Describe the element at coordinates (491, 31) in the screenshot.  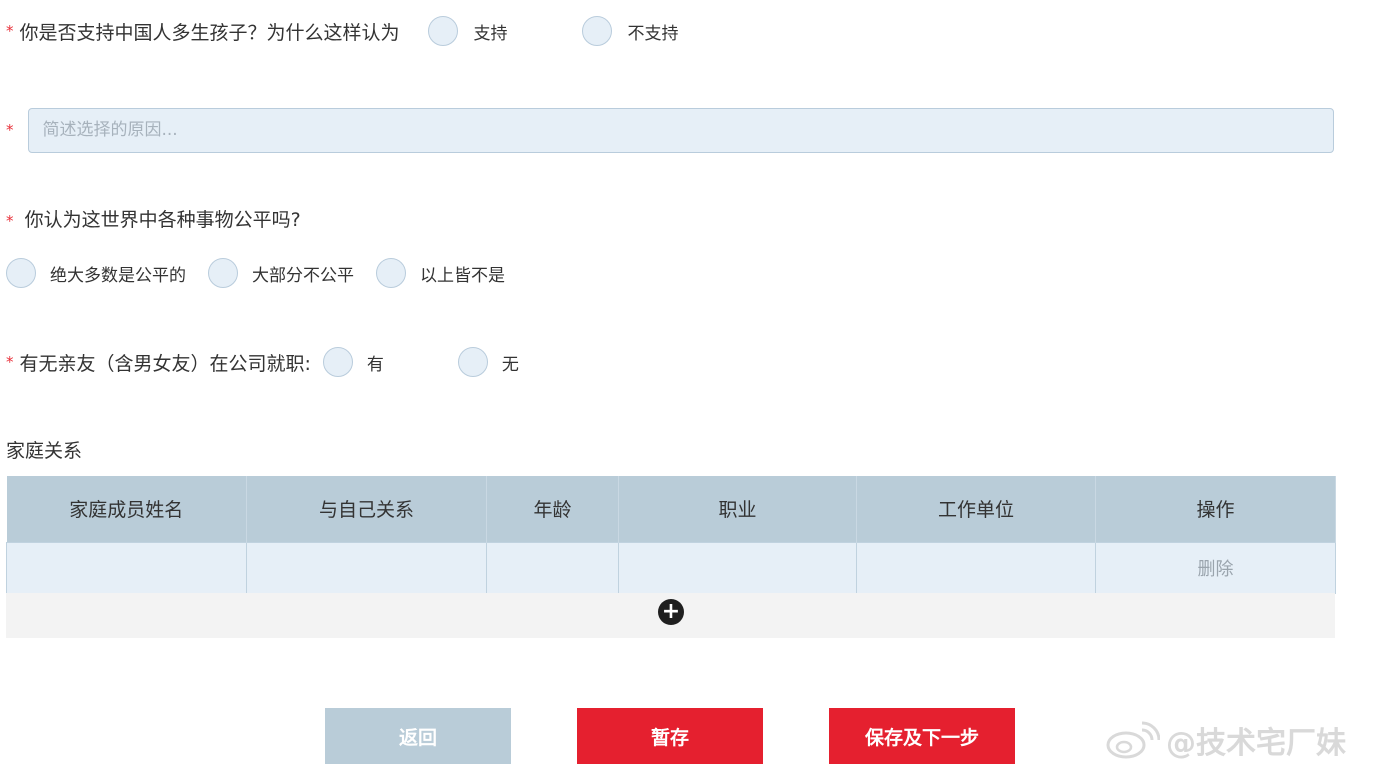
I see `radio-label-support: 支持` at that location.